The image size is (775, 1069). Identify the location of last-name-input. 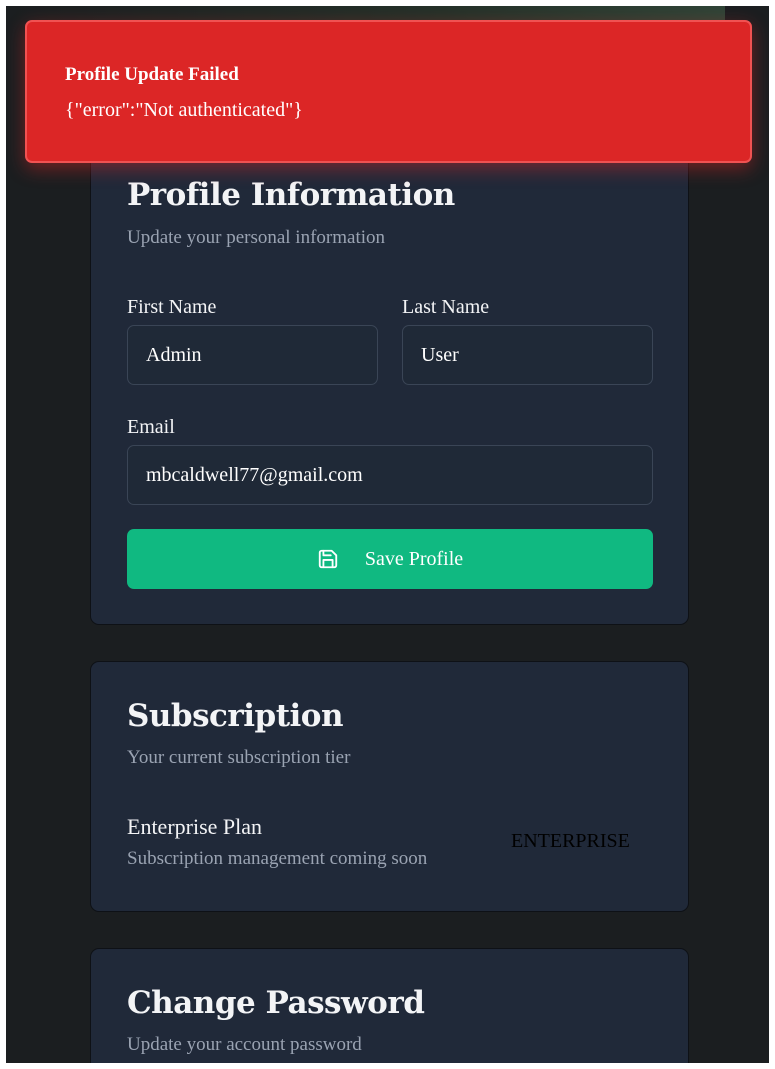
(527, 355).